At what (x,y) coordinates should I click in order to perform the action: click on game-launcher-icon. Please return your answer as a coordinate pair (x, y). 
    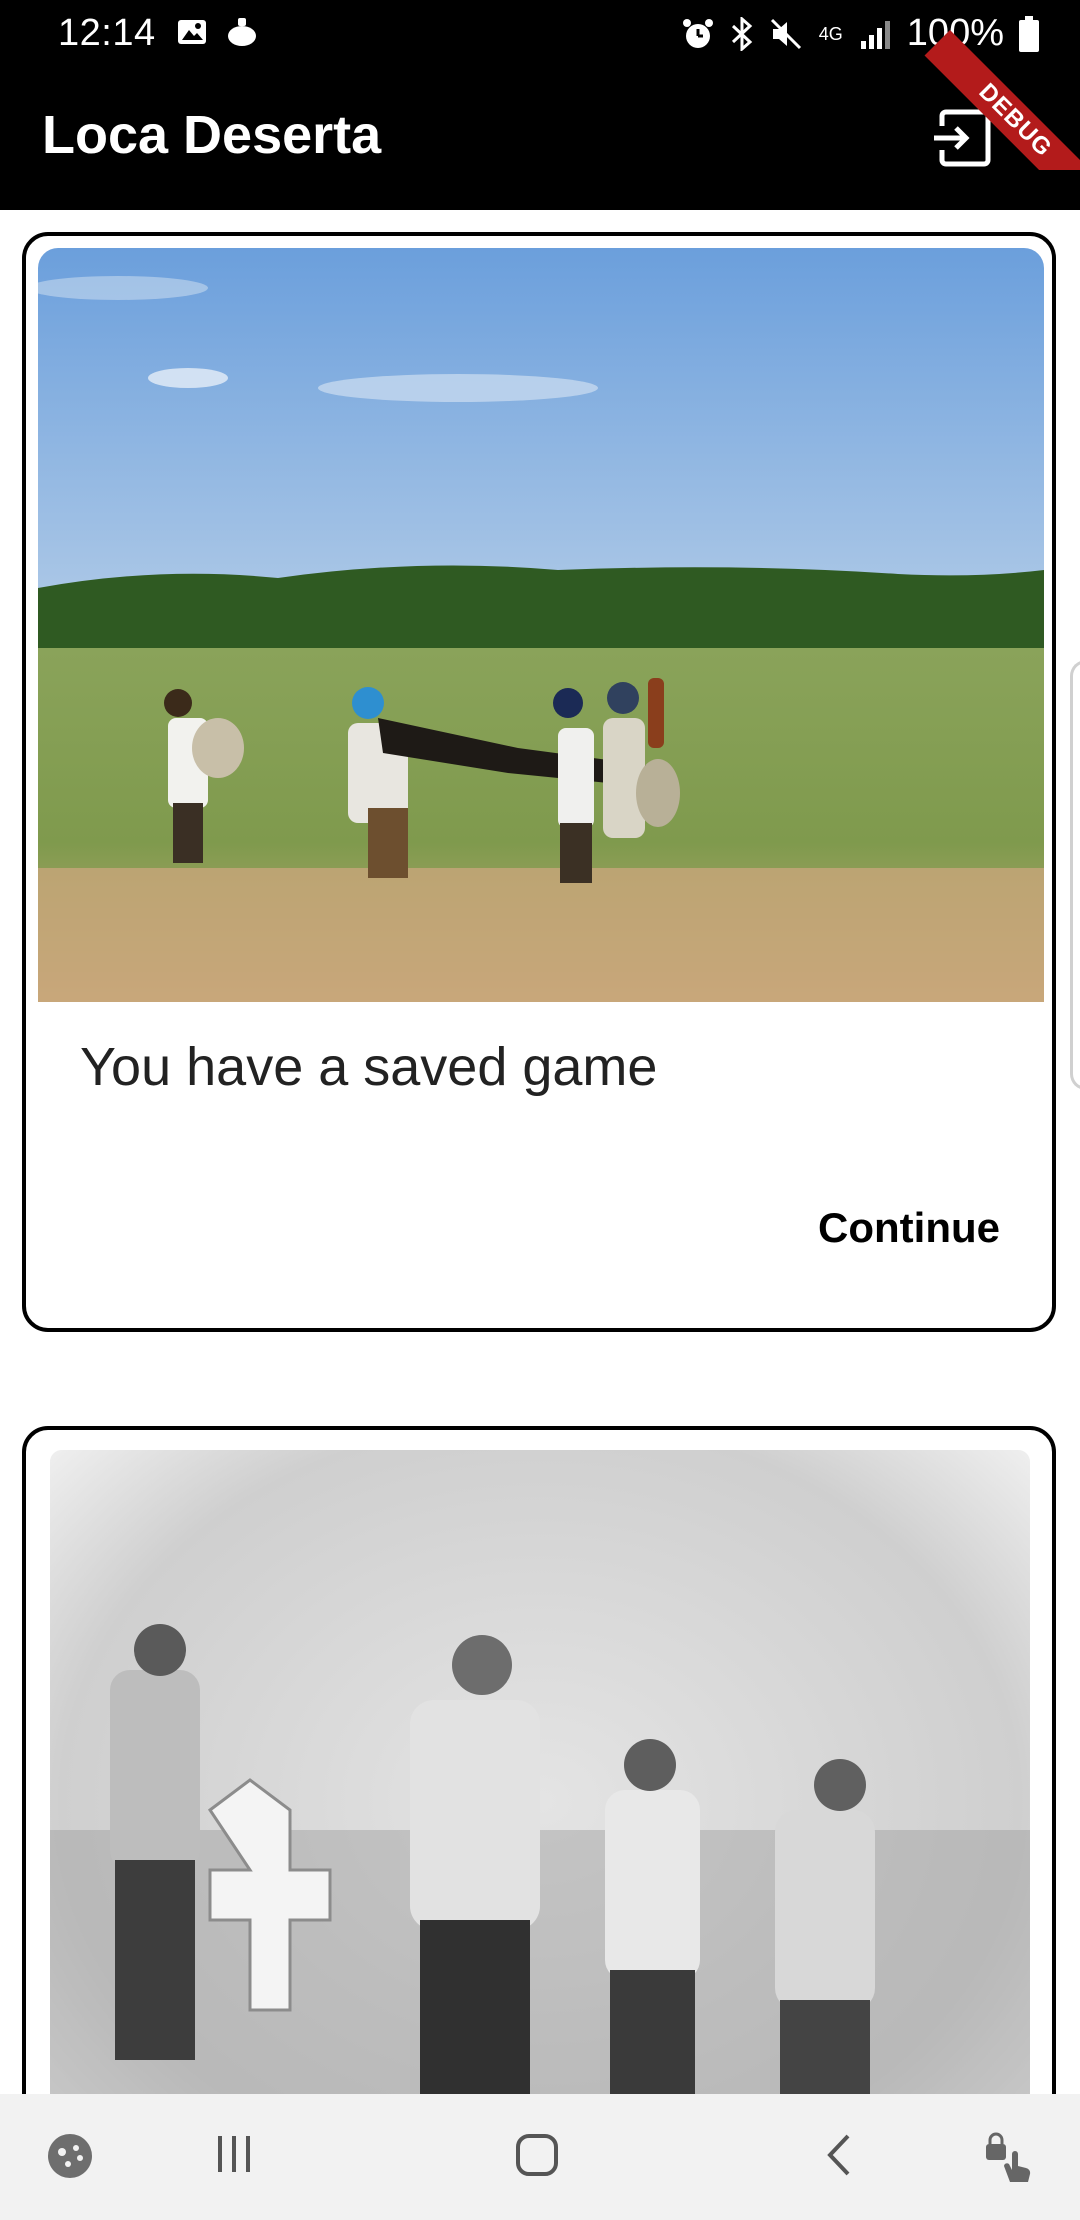
    Looking at the image, I should click on (70, 2156).